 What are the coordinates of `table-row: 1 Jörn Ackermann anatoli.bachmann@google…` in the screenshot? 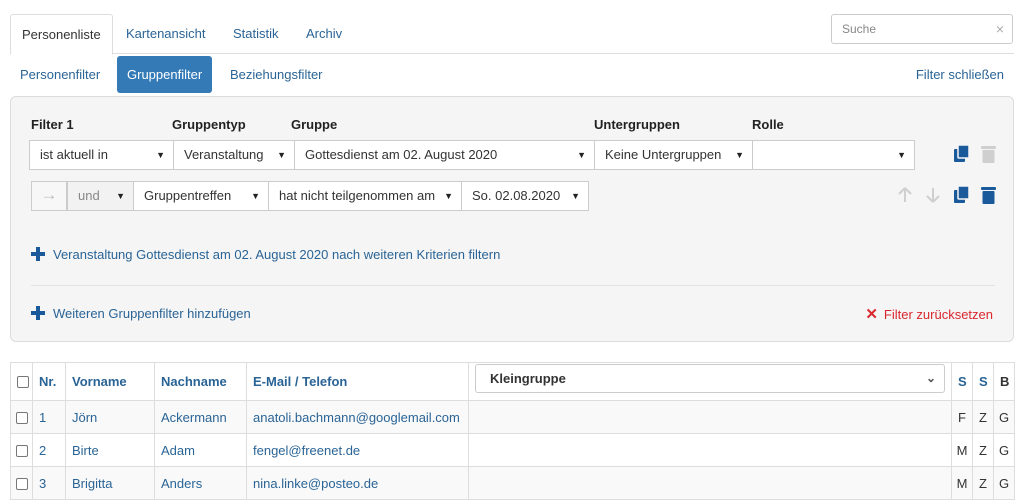 It's located at (512, 417).